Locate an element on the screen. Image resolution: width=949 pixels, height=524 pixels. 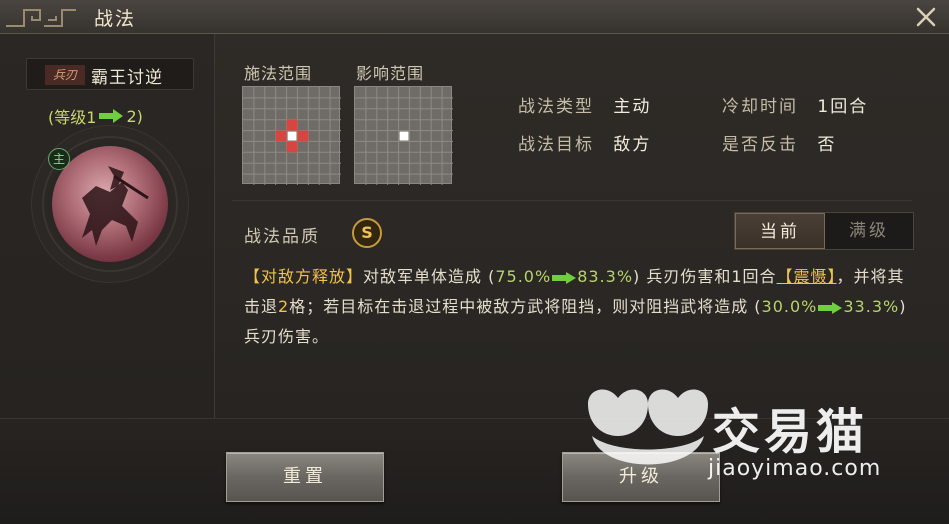
tab-max-level: 满级 is located at coordinates (869, 231).